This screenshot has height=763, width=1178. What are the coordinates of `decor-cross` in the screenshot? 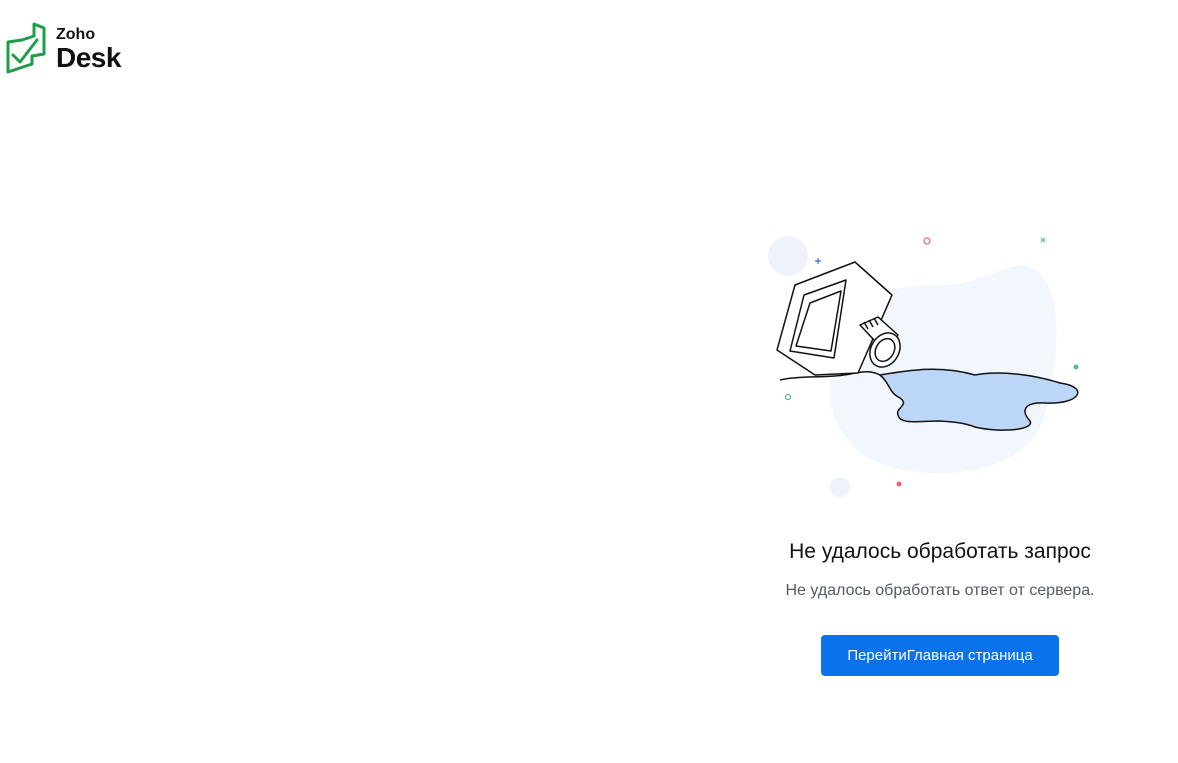 It's located at (1043, 240).